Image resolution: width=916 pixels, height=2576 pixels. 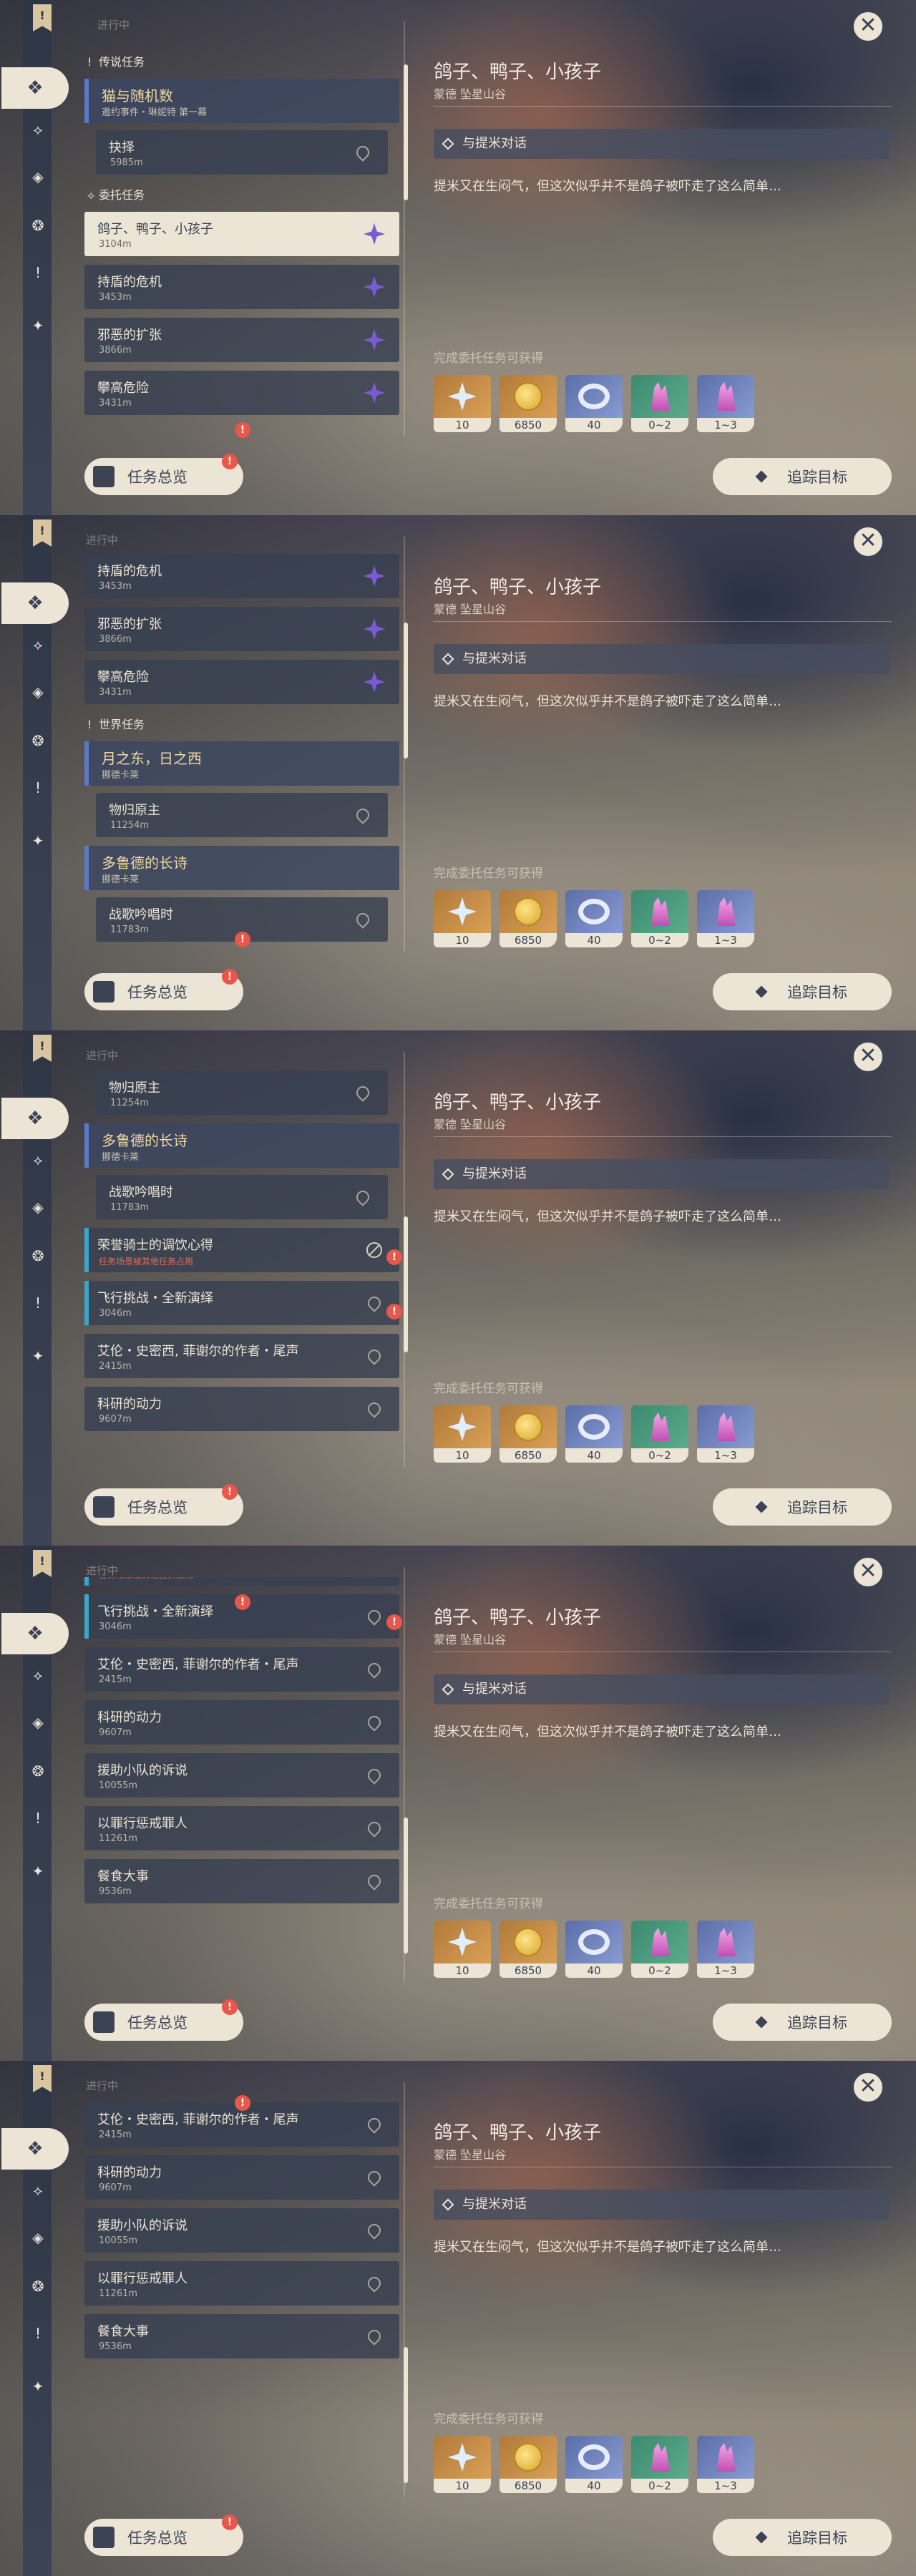 What do you see at coordinates (241, 234) in the screenshot?
I see `list-item-selected: 鸽子、鸭子、小孩子 3104m` at bounding box center [241, 234].